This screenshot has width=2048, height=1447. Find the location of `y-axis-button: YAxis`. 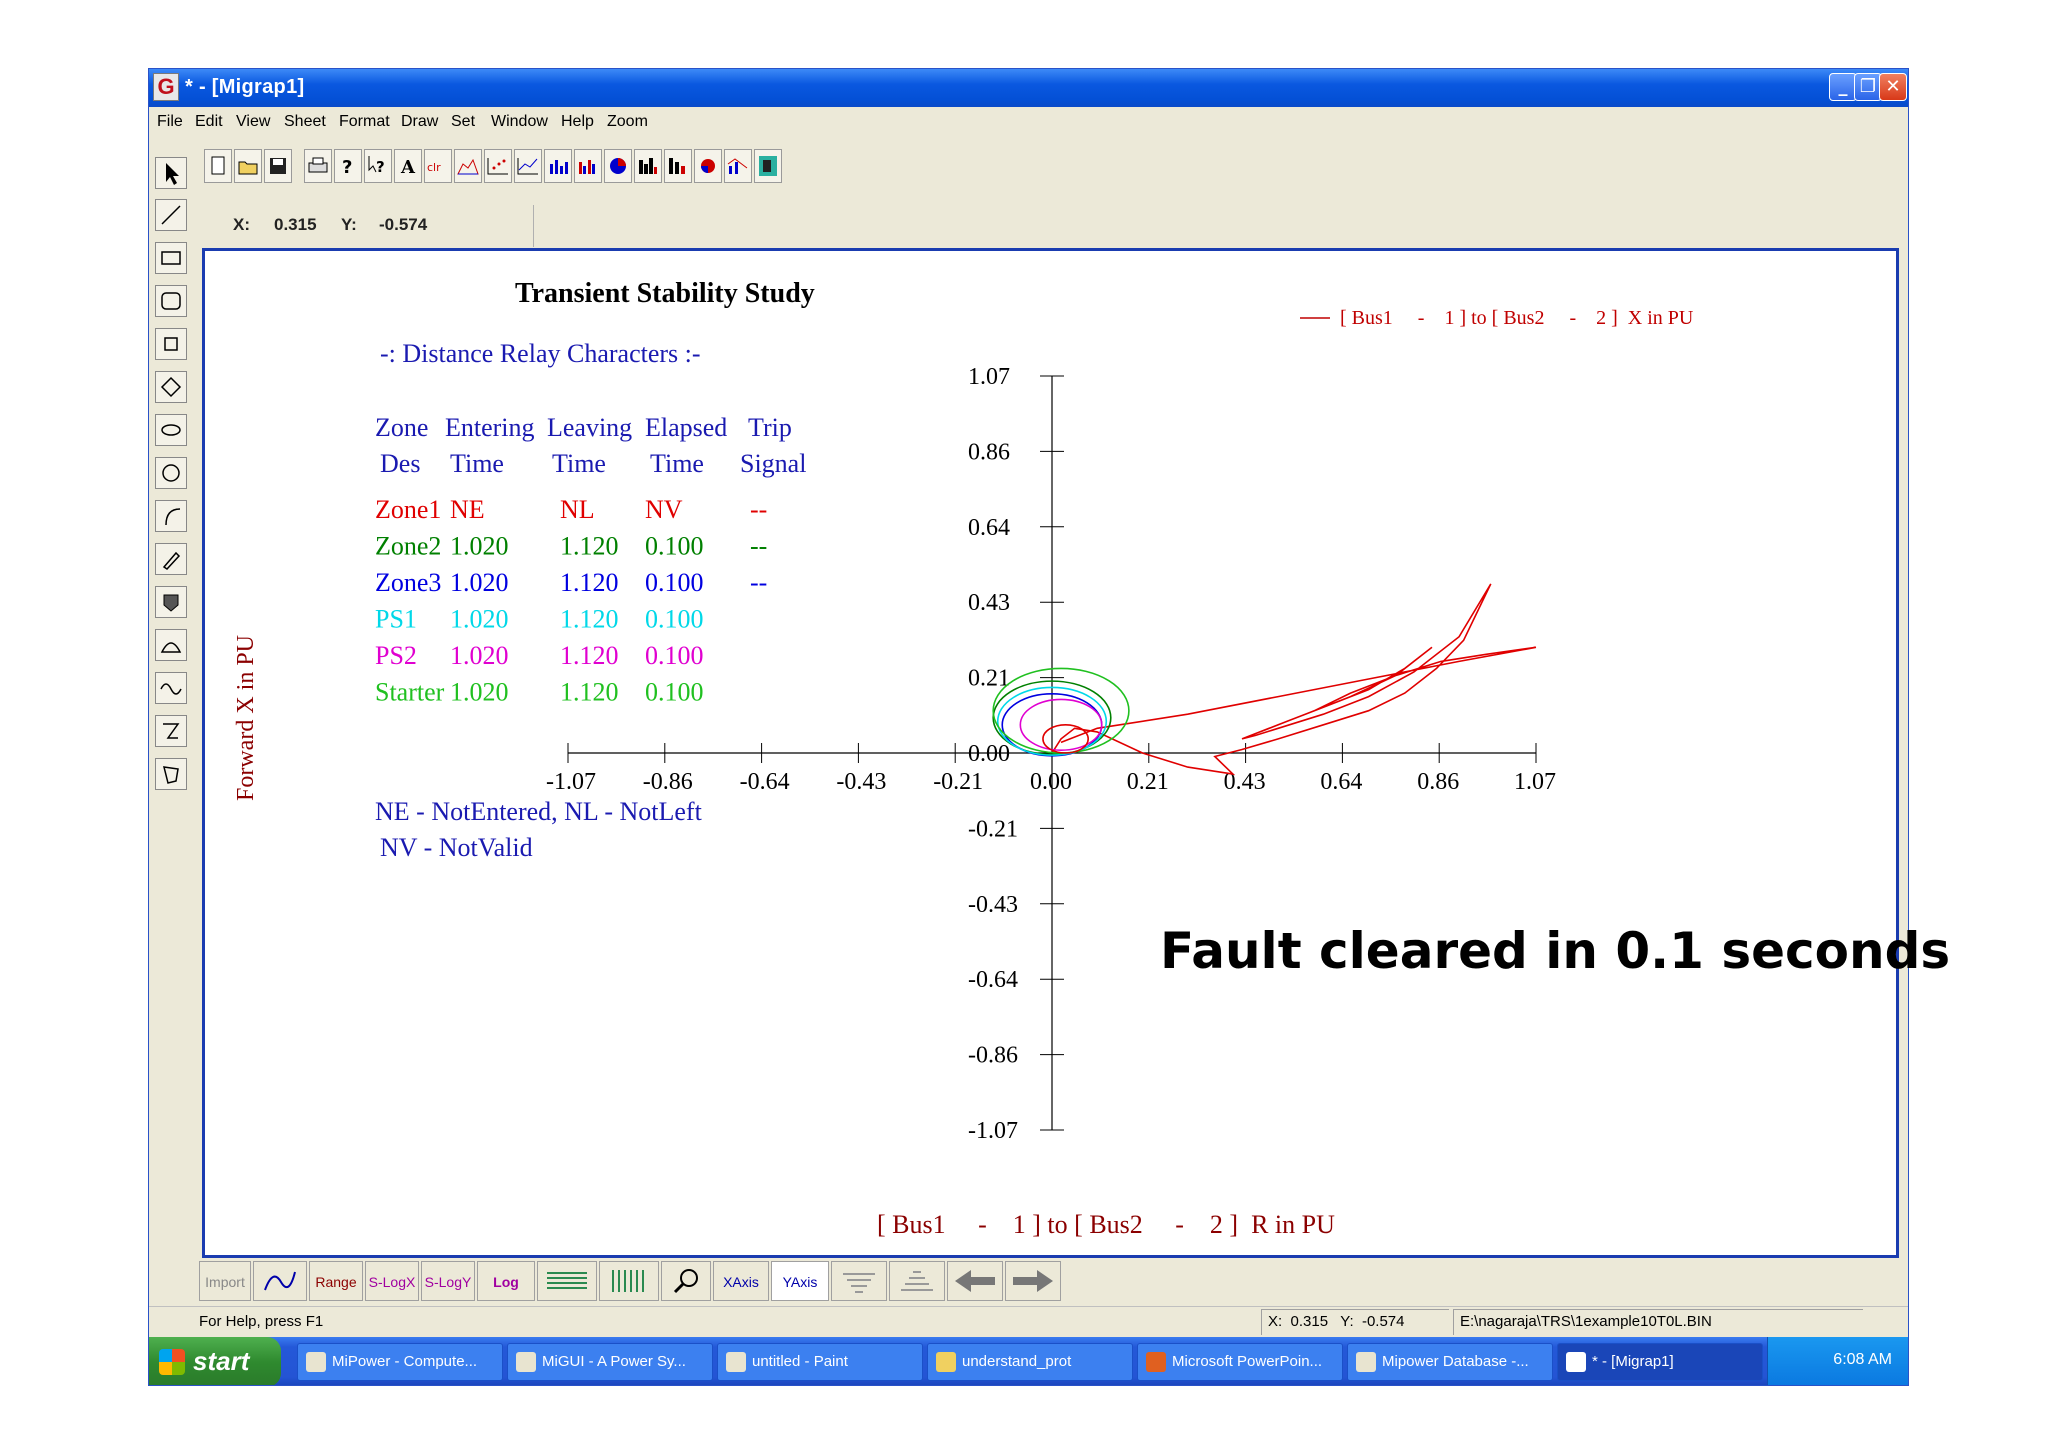

y-axis-button: YAxis is located at coordinates (800, 1281).